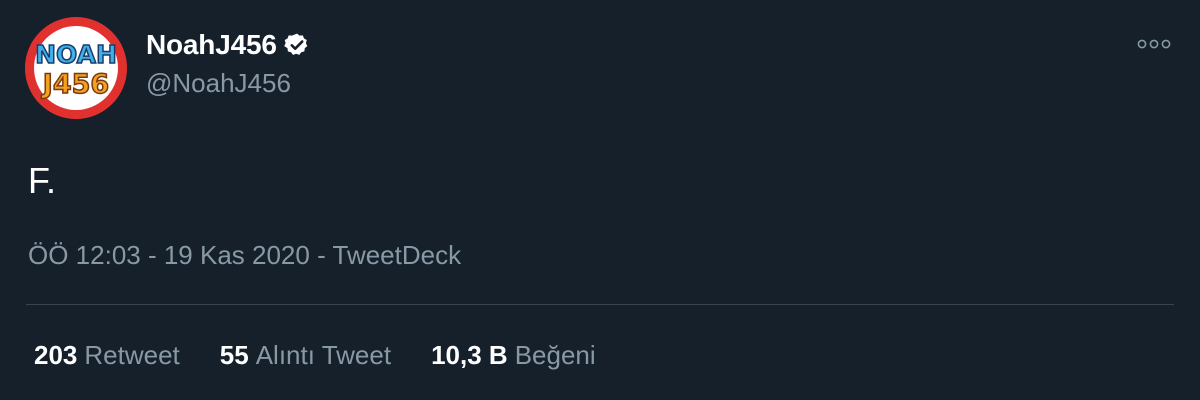 The width and height of the screenshot is (1200, 400). Describe the element at coordinates (56, 355) in the screenshot. I see `retweet-count: 203` at that location.